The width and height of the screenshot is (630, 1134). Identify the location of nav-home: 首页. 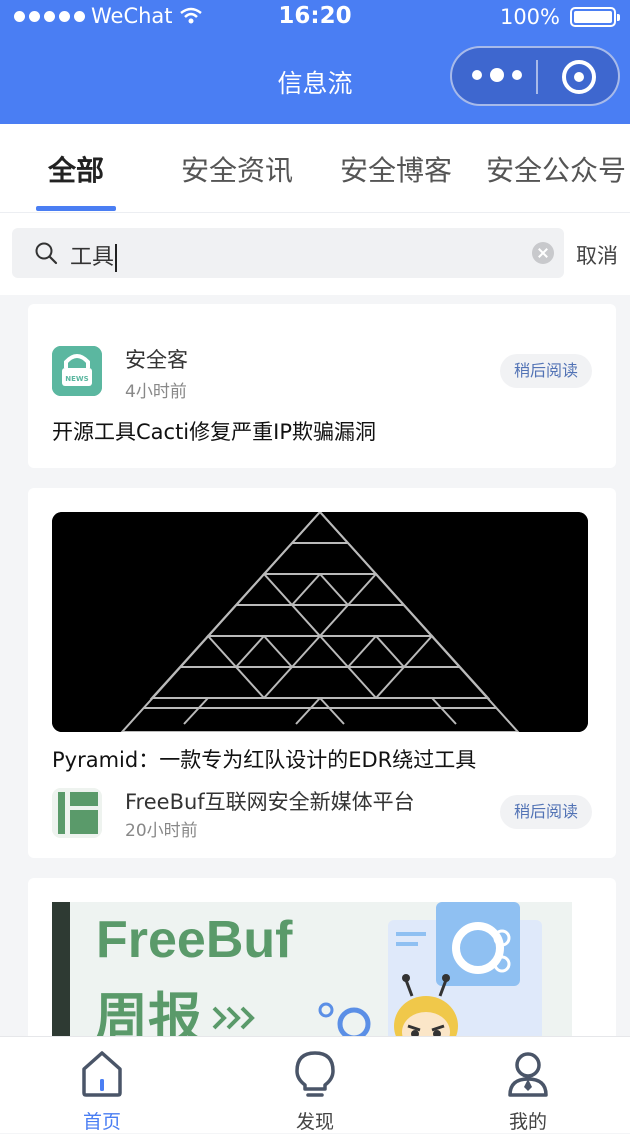
(102, 1085).